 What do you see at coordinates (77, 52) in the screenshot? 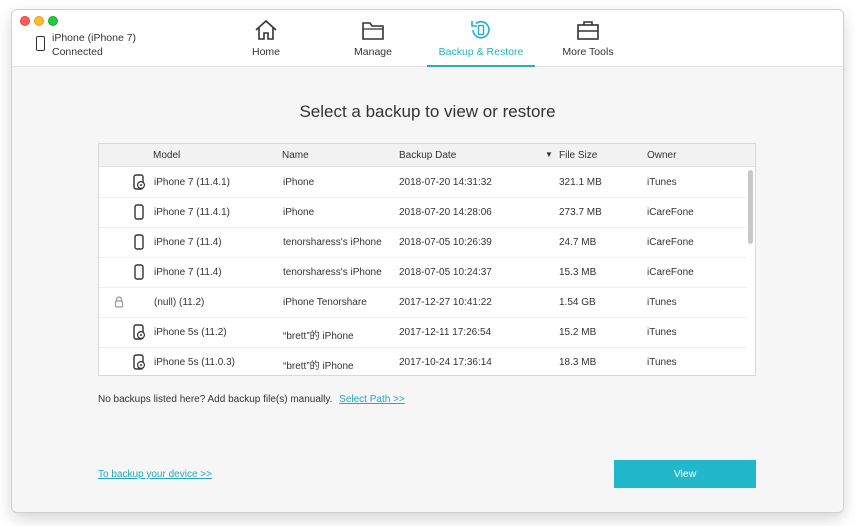
I see `device-status: Connected` at bounding box center [77, 52].